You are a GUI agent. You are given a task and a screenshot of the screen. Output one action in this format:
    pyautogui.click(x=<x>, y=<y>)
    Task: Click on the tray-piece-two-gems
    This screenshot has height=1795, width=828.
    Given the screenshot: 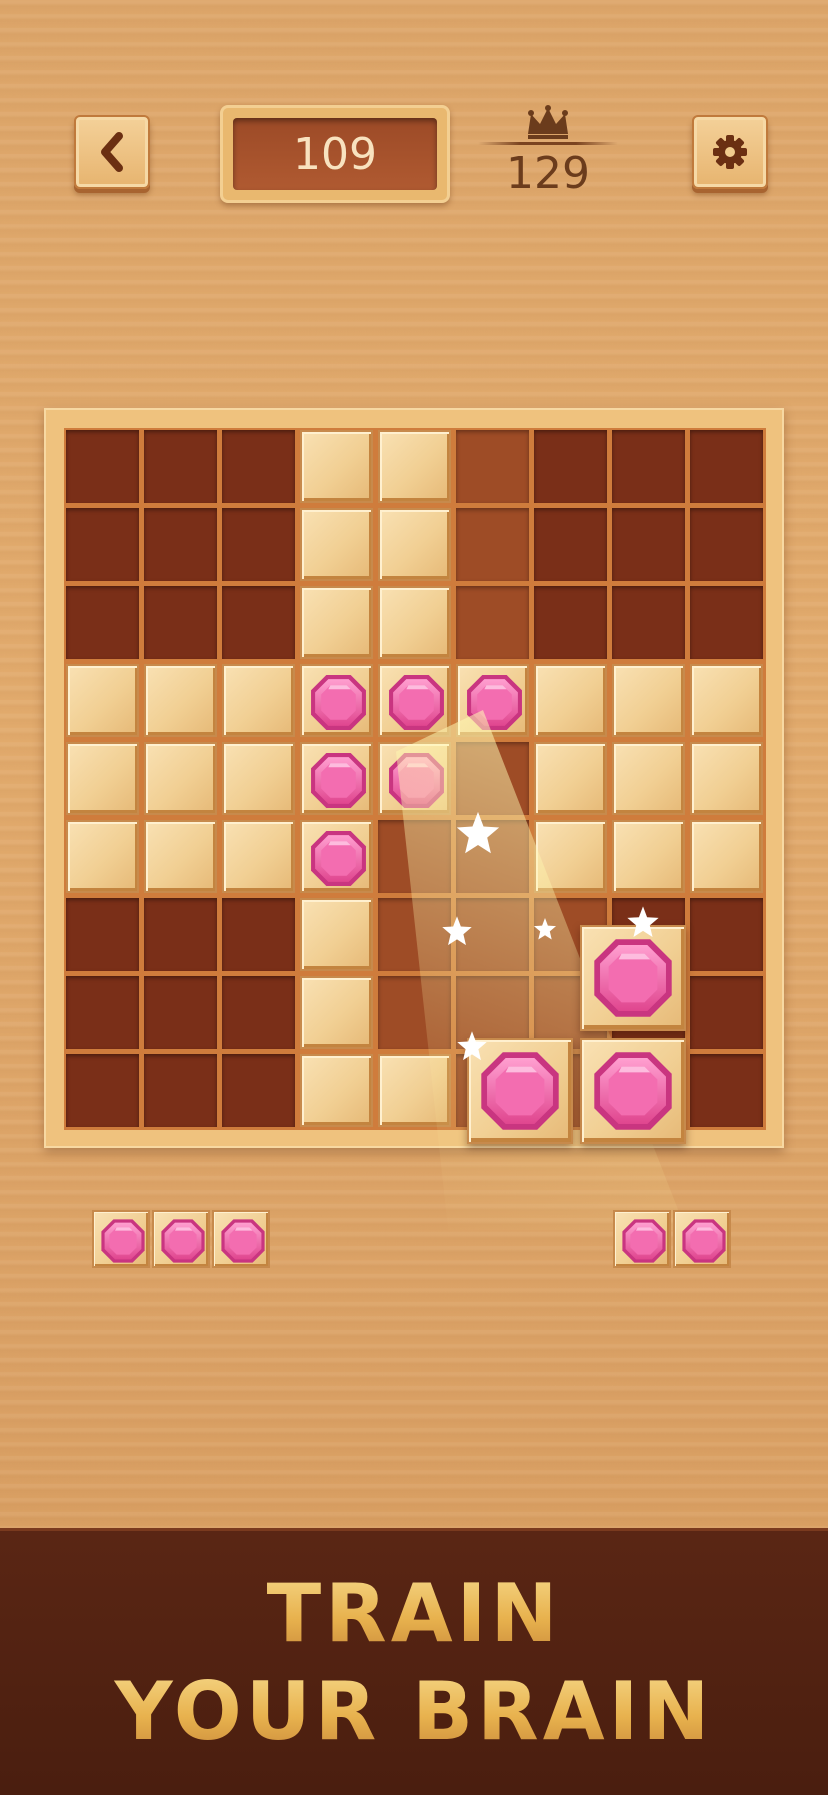 What is the action you would take?
    pyautogui.click(x=673, y=1239)
    